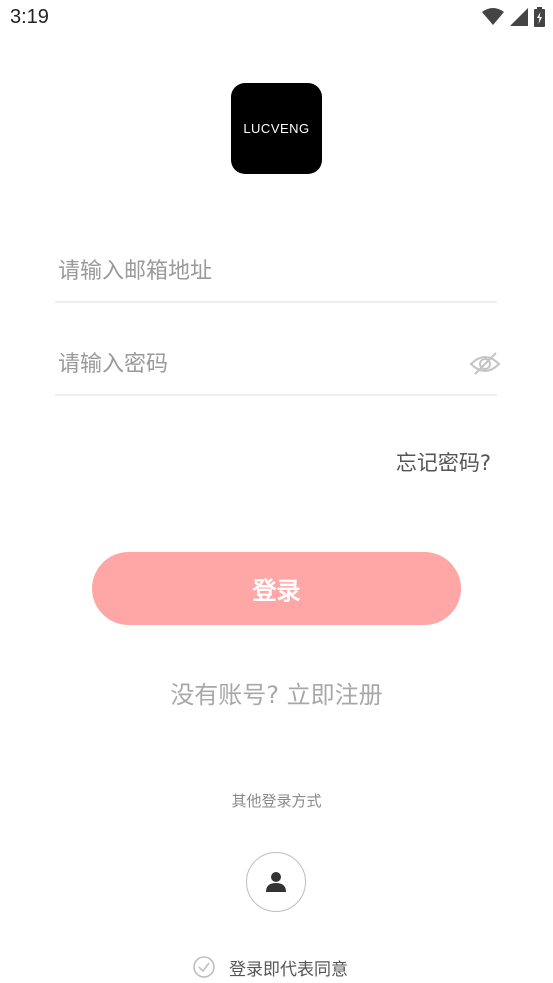 The width and height of the screenshot is (553, 983). Describe the element at coordinates (519, 17) in the screenshot. I see `signal-icon` at that location.